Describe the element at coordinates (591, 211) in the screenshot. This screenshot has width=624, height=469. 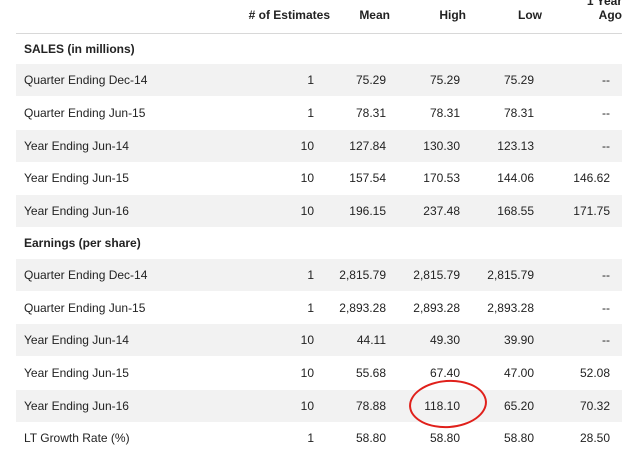
I see `cell-year-ago: 171.75` at that location.